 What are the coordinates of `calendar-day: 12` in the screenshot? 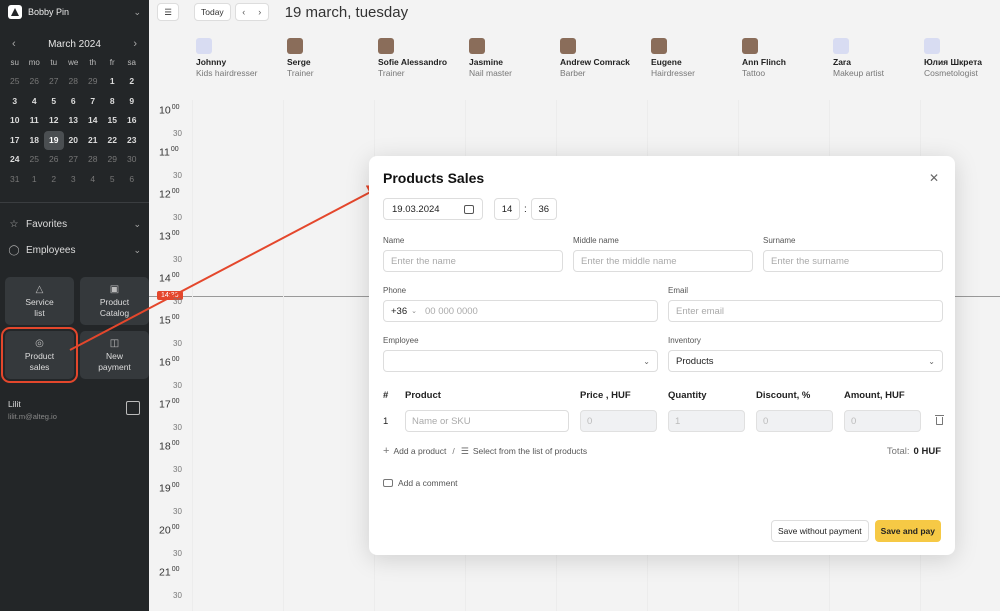 It's located at (54, 121).